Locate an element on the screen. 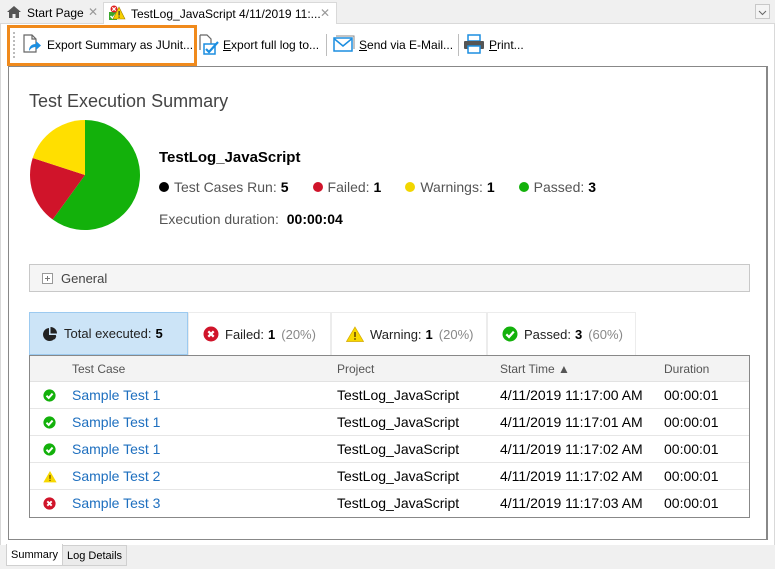 Image resolution: width=775 pixels, height=569 pixels. stat-failed: Failed: 1 is located at coordinates (347, 187).